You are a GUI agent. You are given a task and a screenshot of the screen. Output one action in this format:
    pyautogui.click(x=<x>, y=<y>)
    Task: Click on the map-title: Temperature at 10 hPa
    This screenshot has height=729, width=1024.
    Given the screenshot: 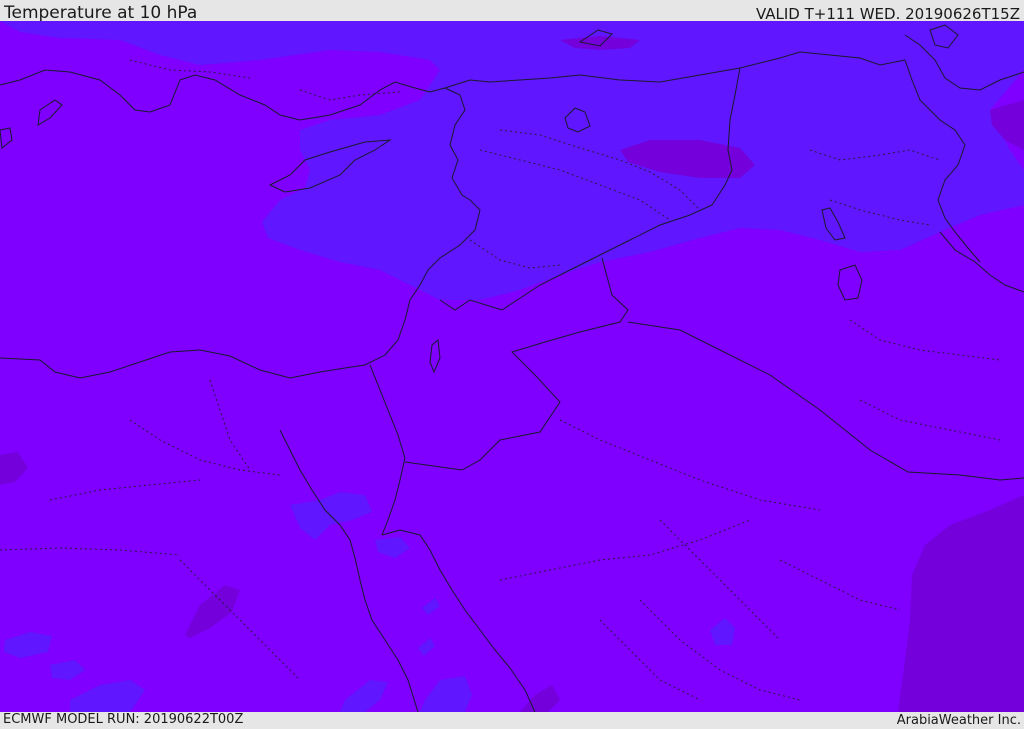 What is the action you would take?
    pyautogui.click(x=101, y=13)
    